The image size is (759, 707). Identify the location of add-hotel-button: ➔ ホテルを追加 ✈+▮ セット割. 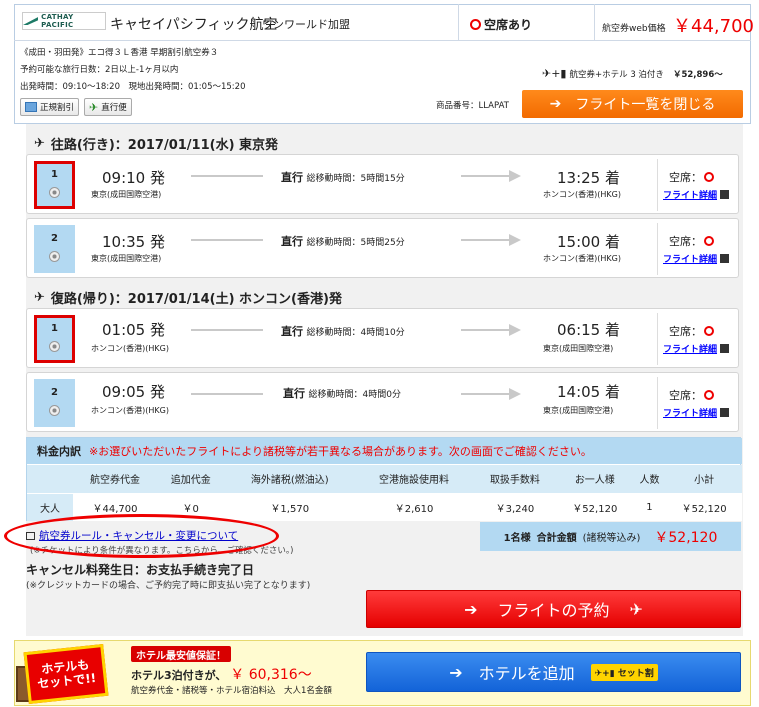
(553, 672).